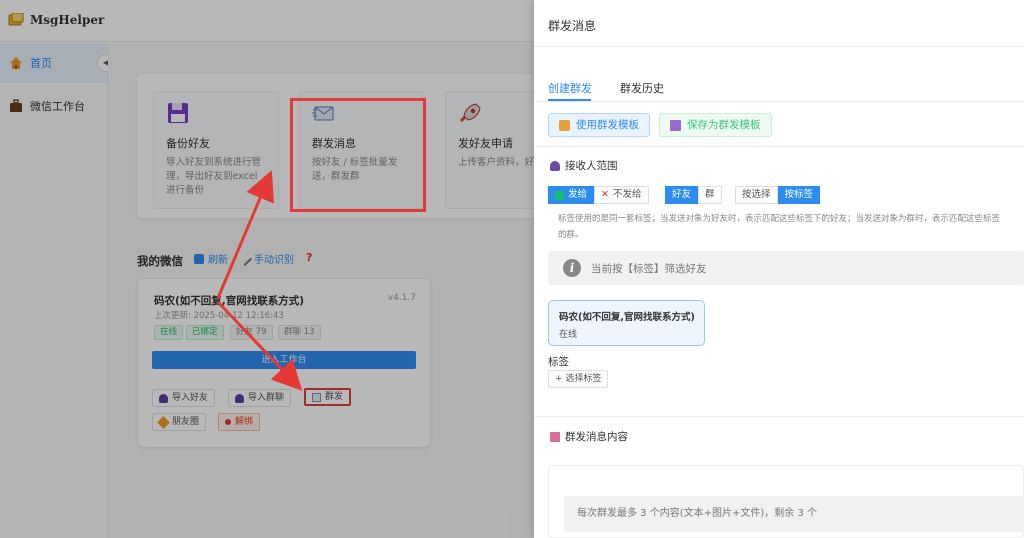  Describe the element at coordinates (572, 268) in the screenshot. I see `info-icon: i` at that location.